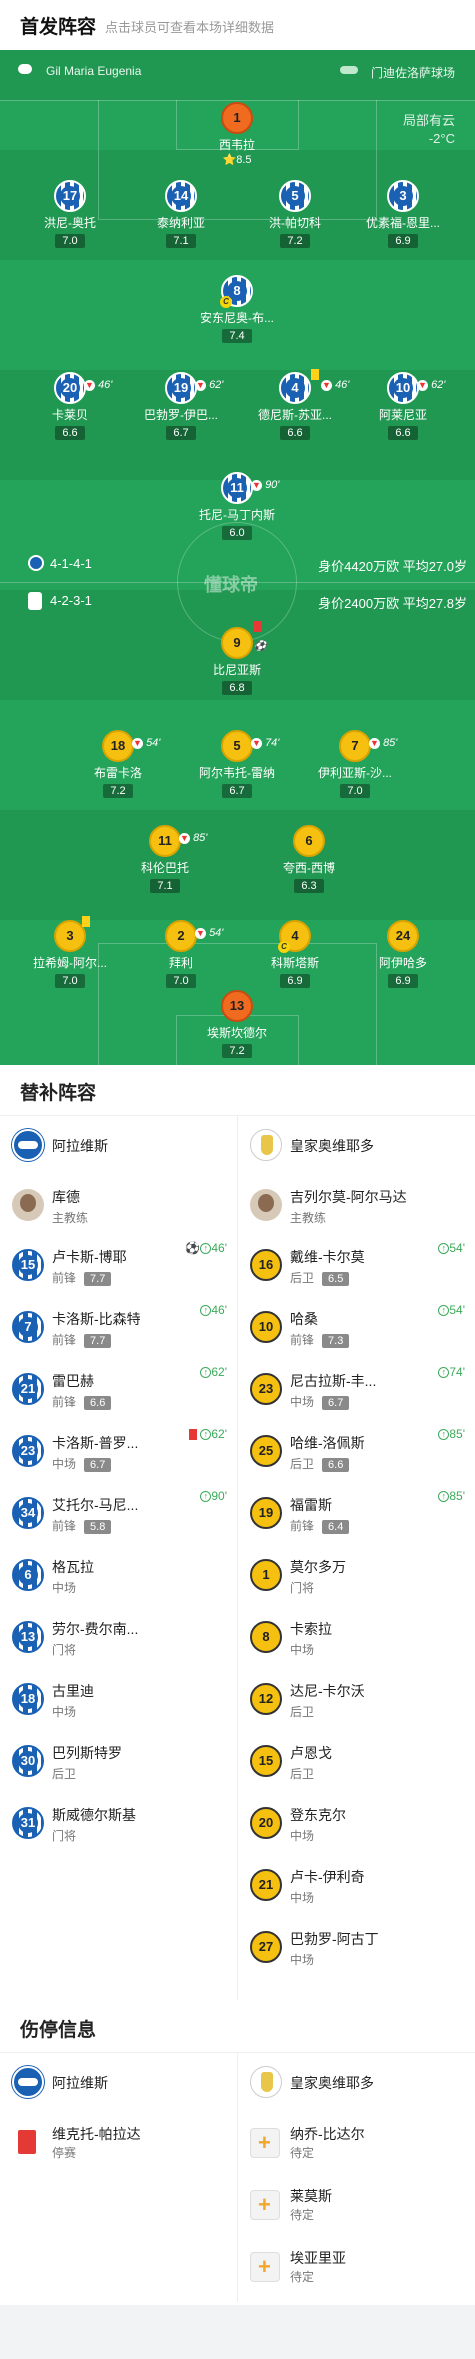 The width and height of the screenshot is (475, 2359). Describe the element at coordinates (27, 2142) in the screenshot. I see `red-card-icon` at that location.